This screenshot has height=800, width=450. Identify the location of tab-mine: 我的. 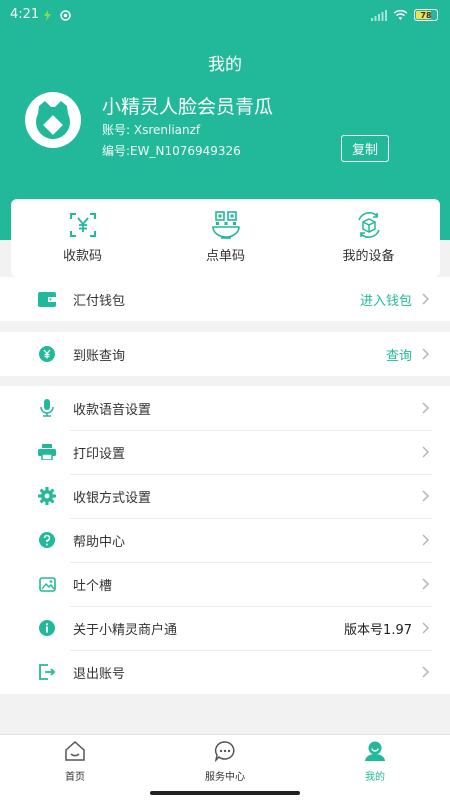
(375, 767).